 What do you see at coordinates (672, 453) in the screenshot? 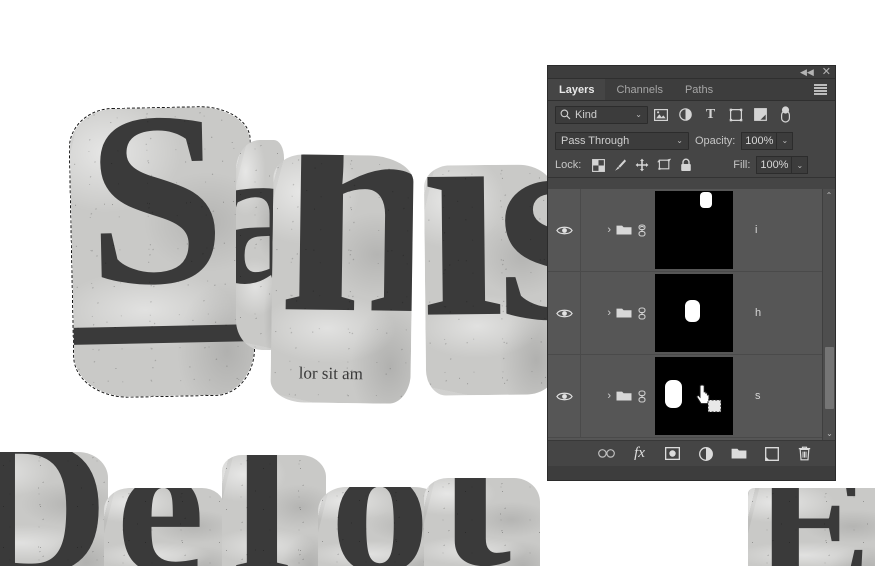
I see `add-layer-mask-icon` at bounding box center [672, 453].